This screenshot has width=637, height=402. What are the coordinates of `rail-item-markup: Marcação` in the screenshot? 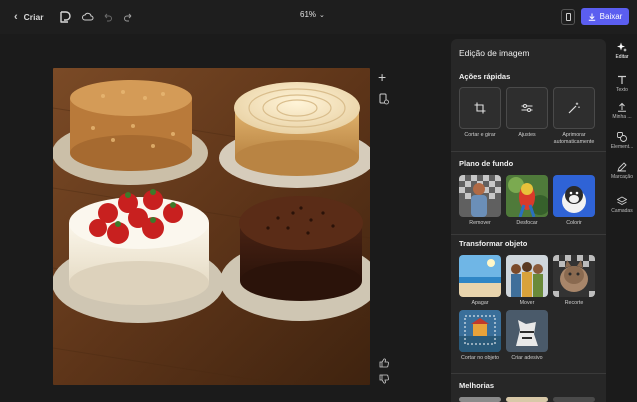 It's located at (622, 171).